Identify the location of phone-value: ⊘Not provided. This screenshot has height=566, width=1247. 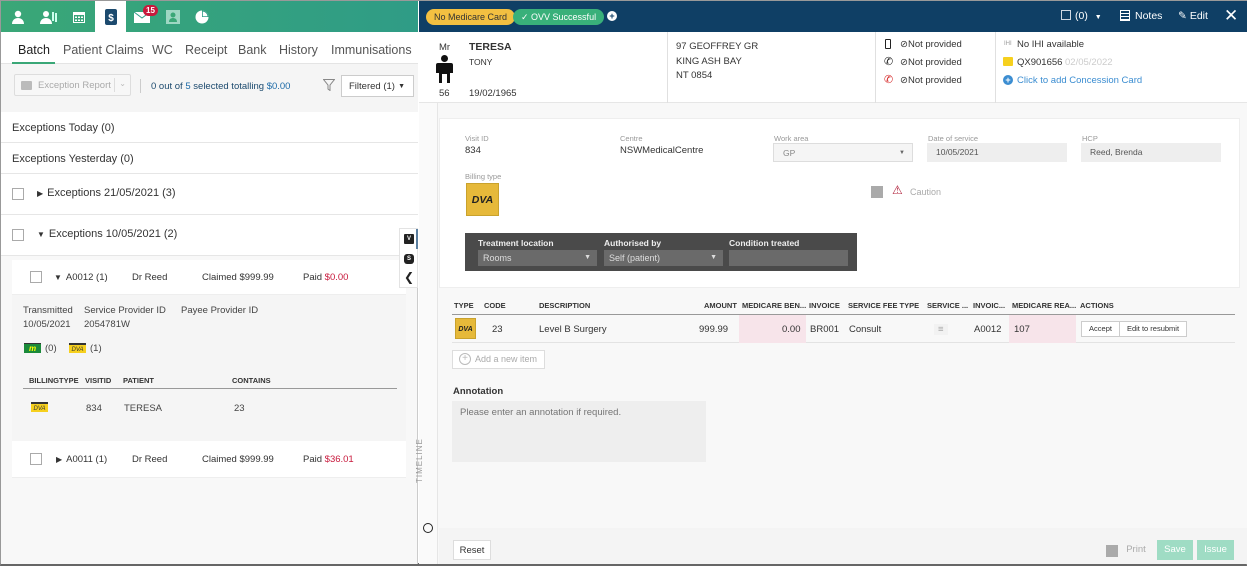
(931, 62).